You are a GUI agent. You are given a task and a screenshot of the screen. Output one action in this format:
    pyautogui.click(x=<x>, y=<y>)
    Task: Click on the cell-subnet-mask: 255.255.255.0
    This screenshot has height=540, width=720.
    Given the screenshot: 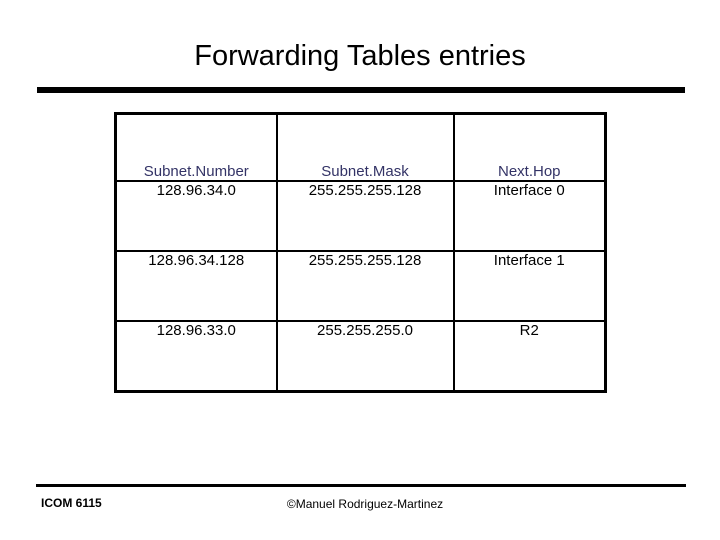 What is the action you would take?
    pyautogui.click(x=365, y=356)
    